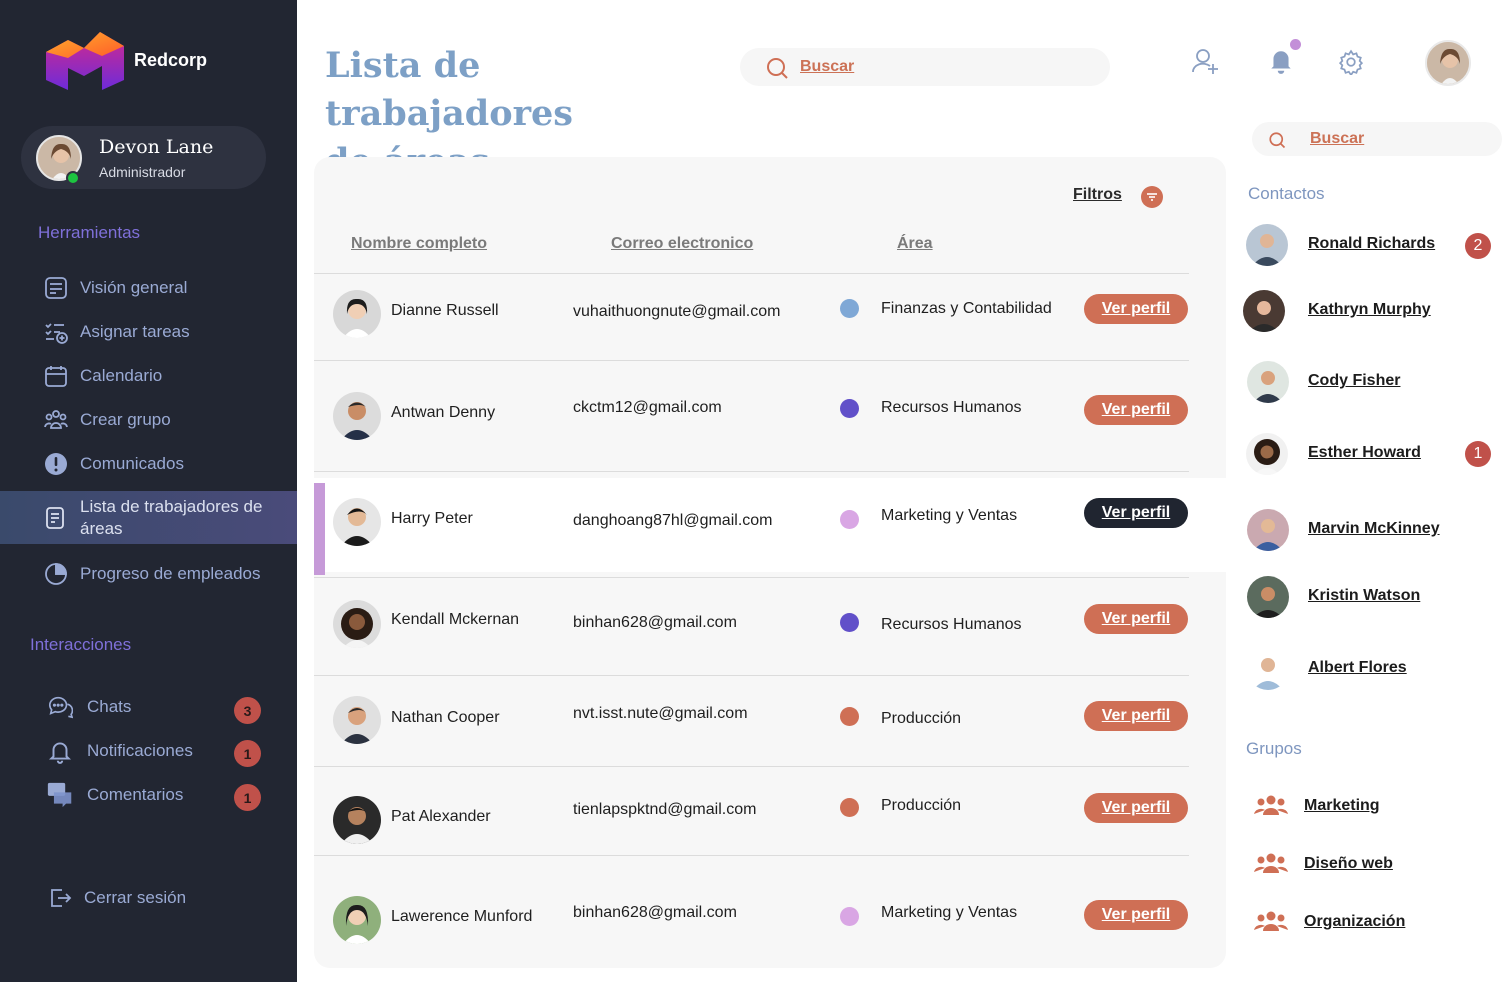 This screenshot has width=1512, height=982. What do you see at coordinates (1357, 667) in the screenshot?
I see `contact-name: Albert Flores` at bounding box center [1357, 667].